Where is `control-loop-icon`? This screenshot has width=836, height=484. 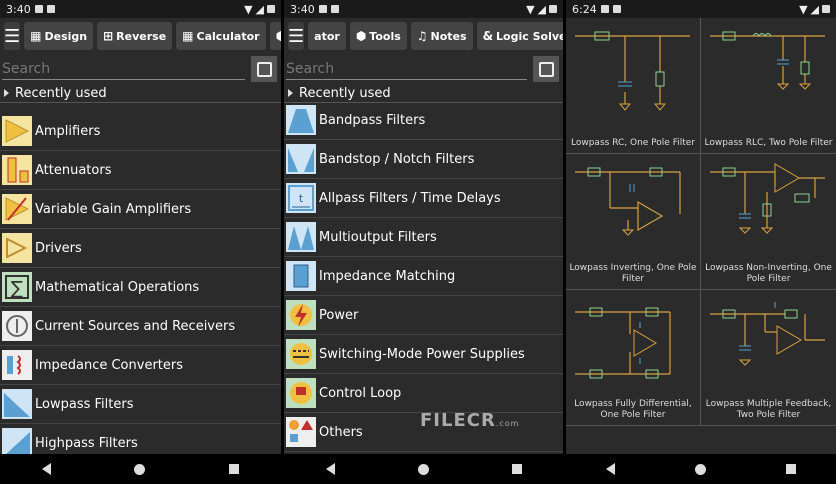 control-loop-icon is located at coordinates (300, 393).